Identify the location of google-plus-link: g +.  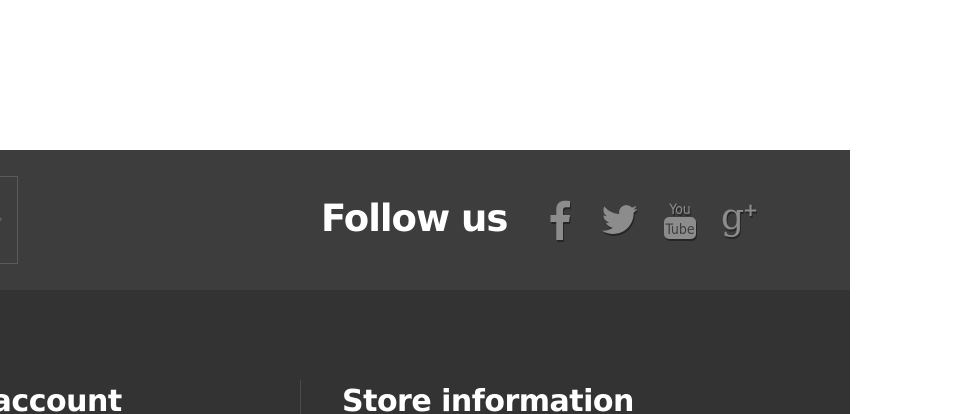
(741, 220).